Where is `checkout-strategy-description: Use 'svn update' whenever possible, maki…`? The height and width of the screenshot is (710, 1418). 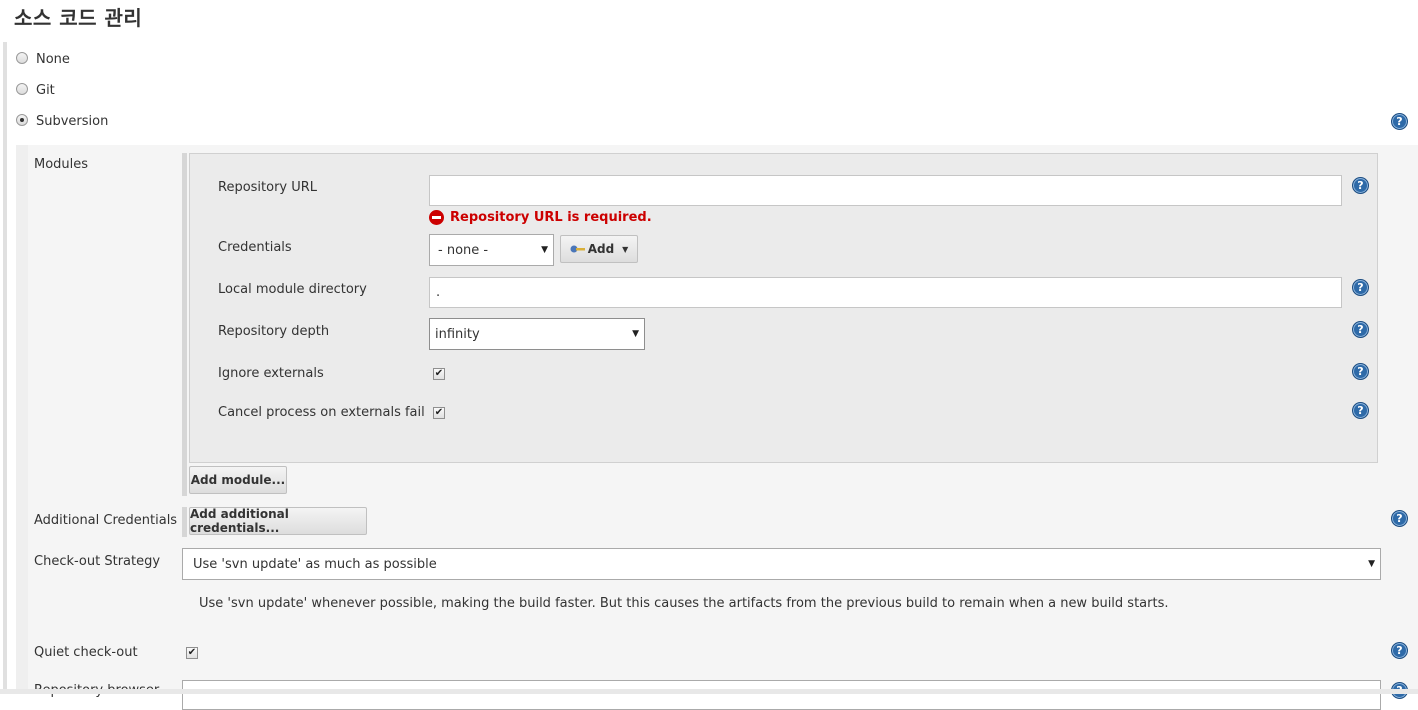 checkout-strategy-description: Use 'svn update' whenever possible, maki… is located at coordinates (684, 603).